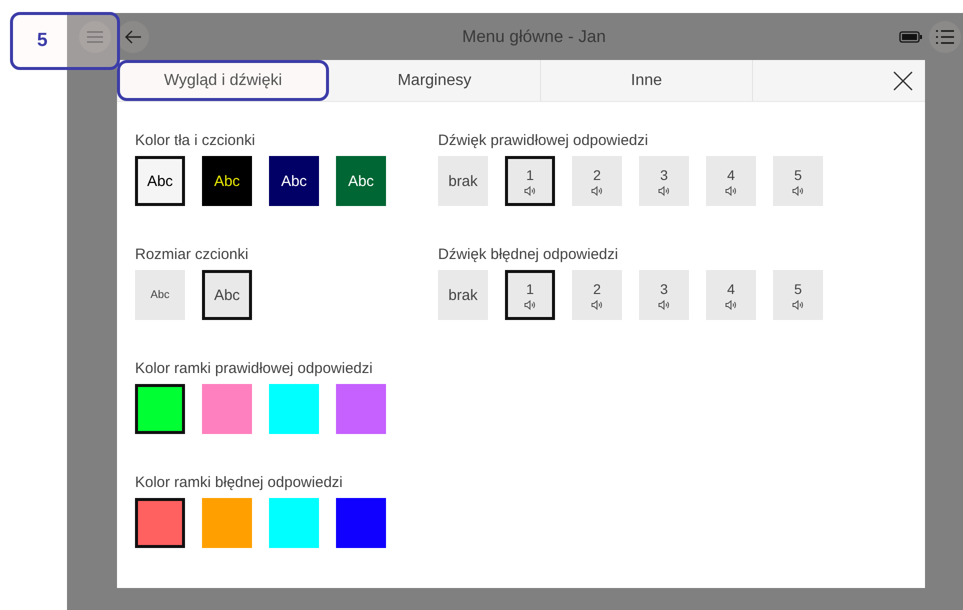 This screenshot has height=610, width=963. I want to click on section-label: Kolor tła i czcionki, so click(195, 141).